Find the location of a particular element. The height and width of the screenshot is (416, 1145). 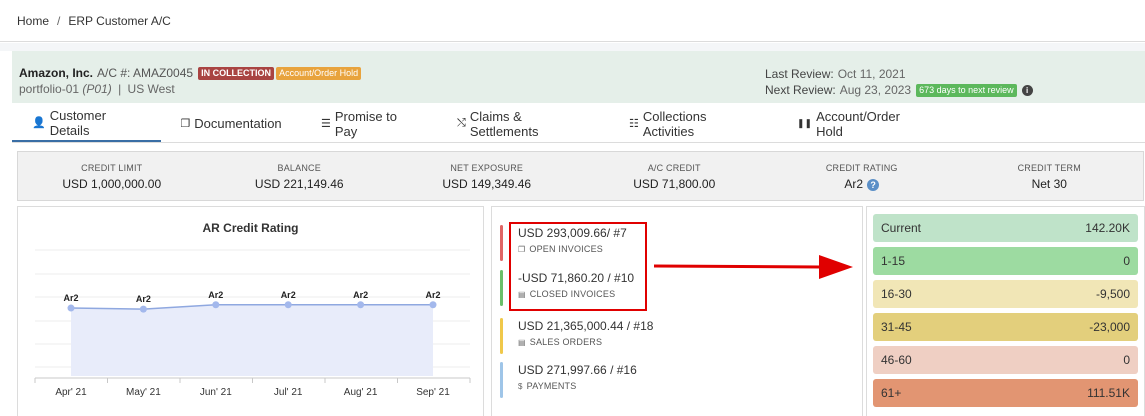

invoice-row-payments: USD 271,997.66 / #16 $ PAYMENTS is located at coordinates (670, 382).